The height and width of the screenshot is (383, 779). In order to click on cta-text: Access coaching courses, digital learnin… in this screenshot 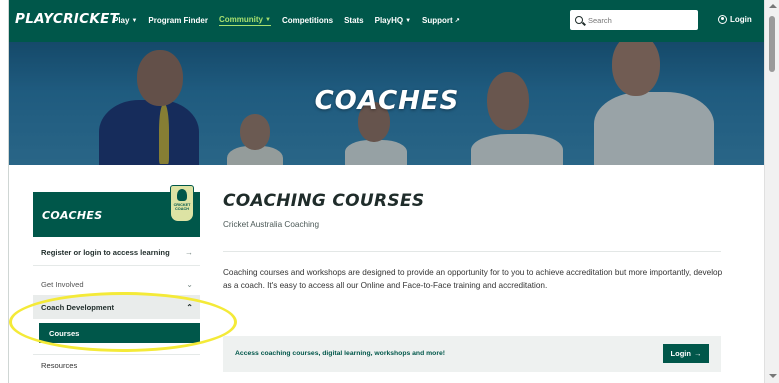, I will do `click(340, 353)`.